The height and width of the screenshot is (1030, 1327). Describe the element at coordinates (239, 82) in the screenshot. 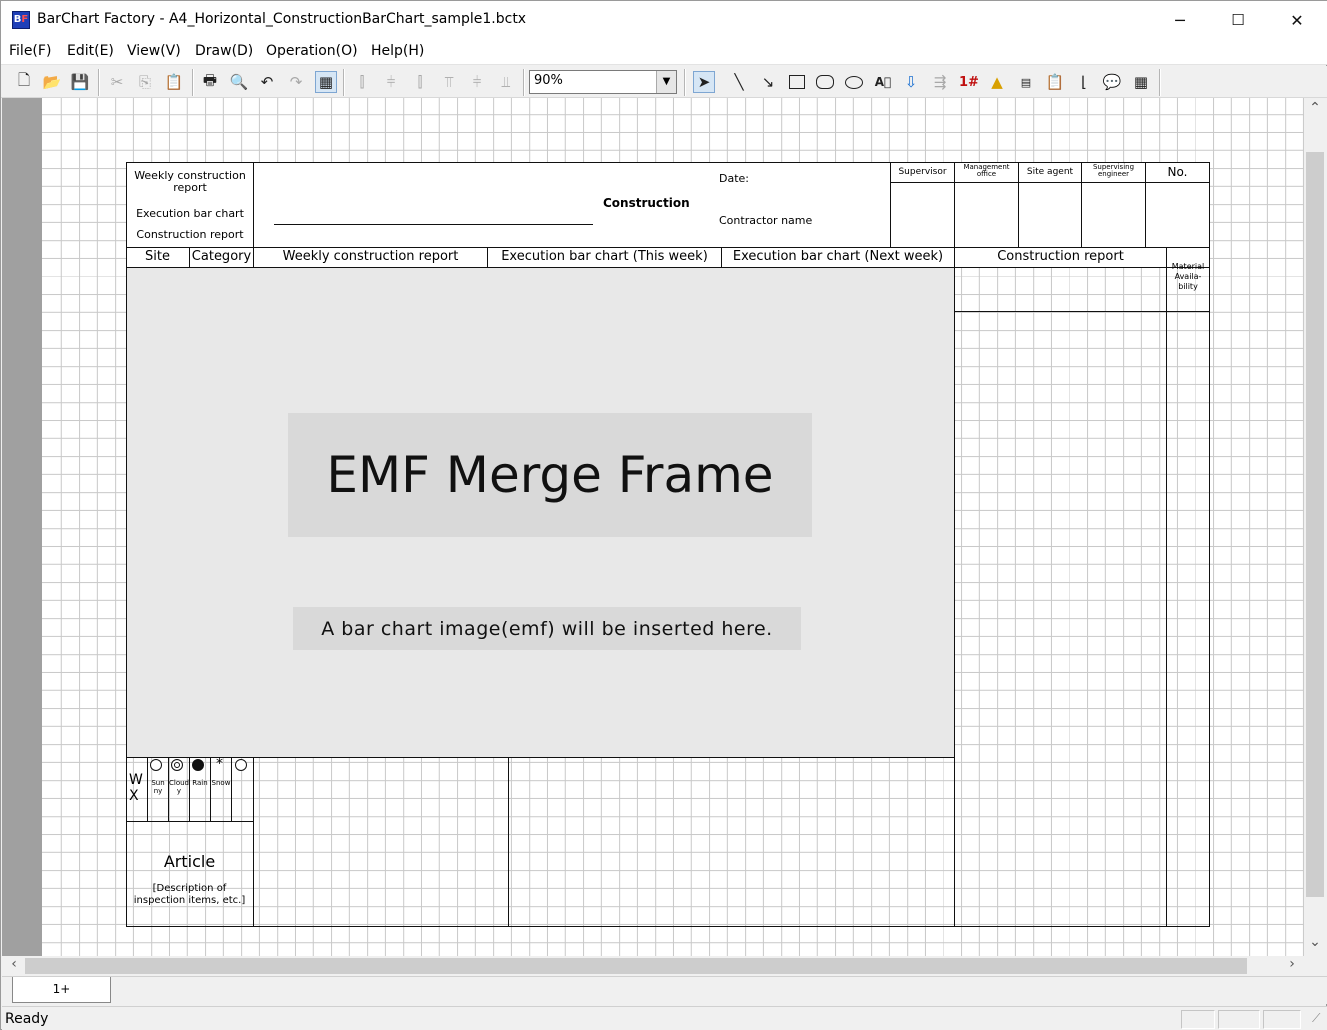

I see `print-preview-icon: 🔍` at that location.